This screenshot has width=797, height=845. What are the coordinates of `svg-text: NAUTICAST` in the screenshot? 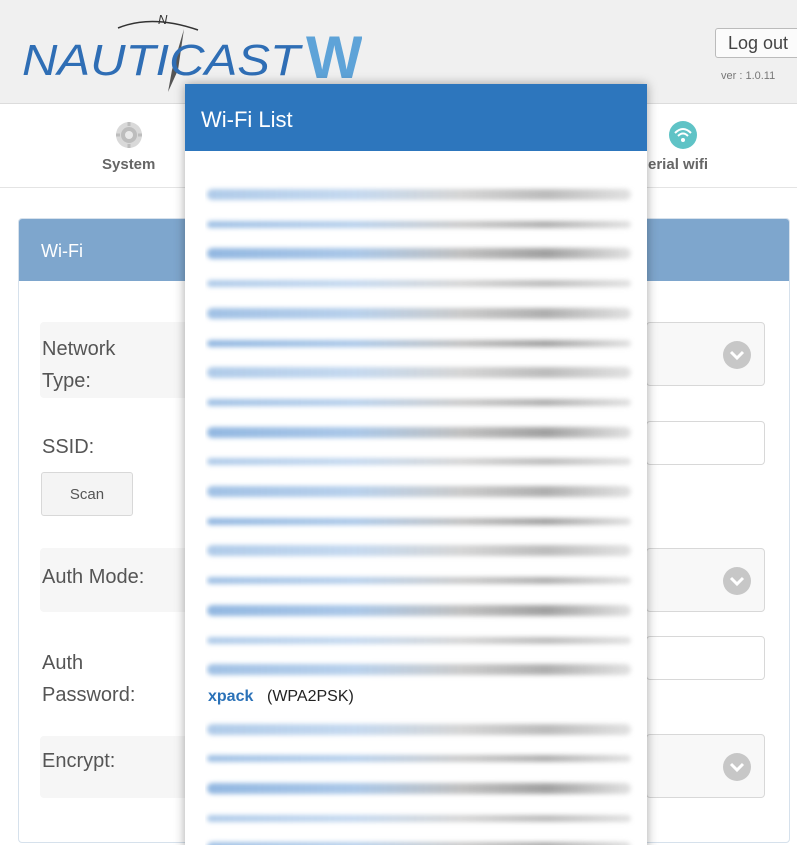 It's located at (162, 60).